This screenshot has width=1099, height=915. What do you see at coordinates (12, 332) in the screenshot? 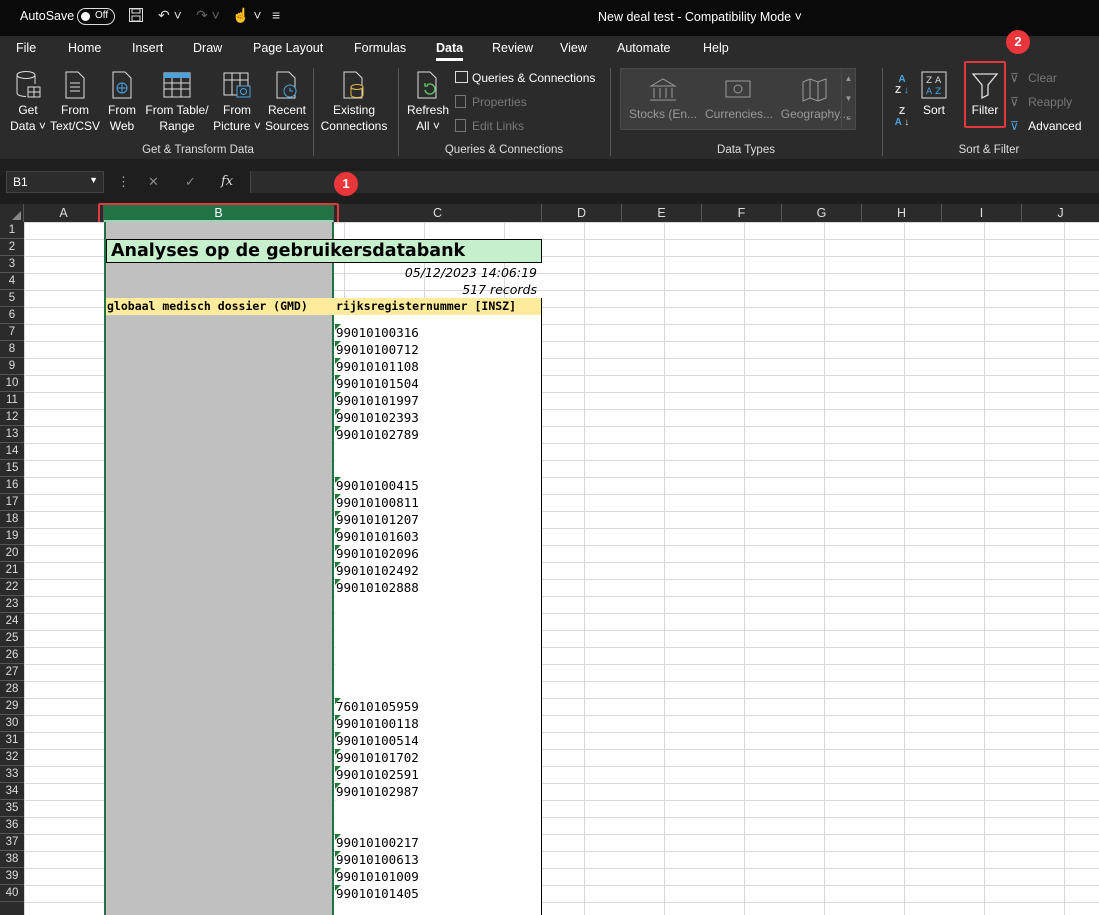
I see `row-header: 7` at bounding box center [12, 332].